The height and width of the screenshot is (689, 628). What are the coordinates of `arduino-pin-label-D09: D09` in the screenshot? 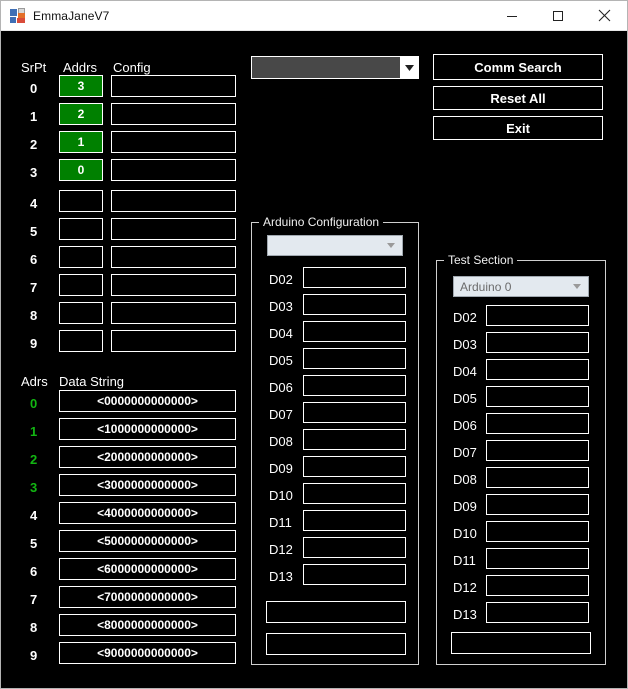 It's located at (281, 468).